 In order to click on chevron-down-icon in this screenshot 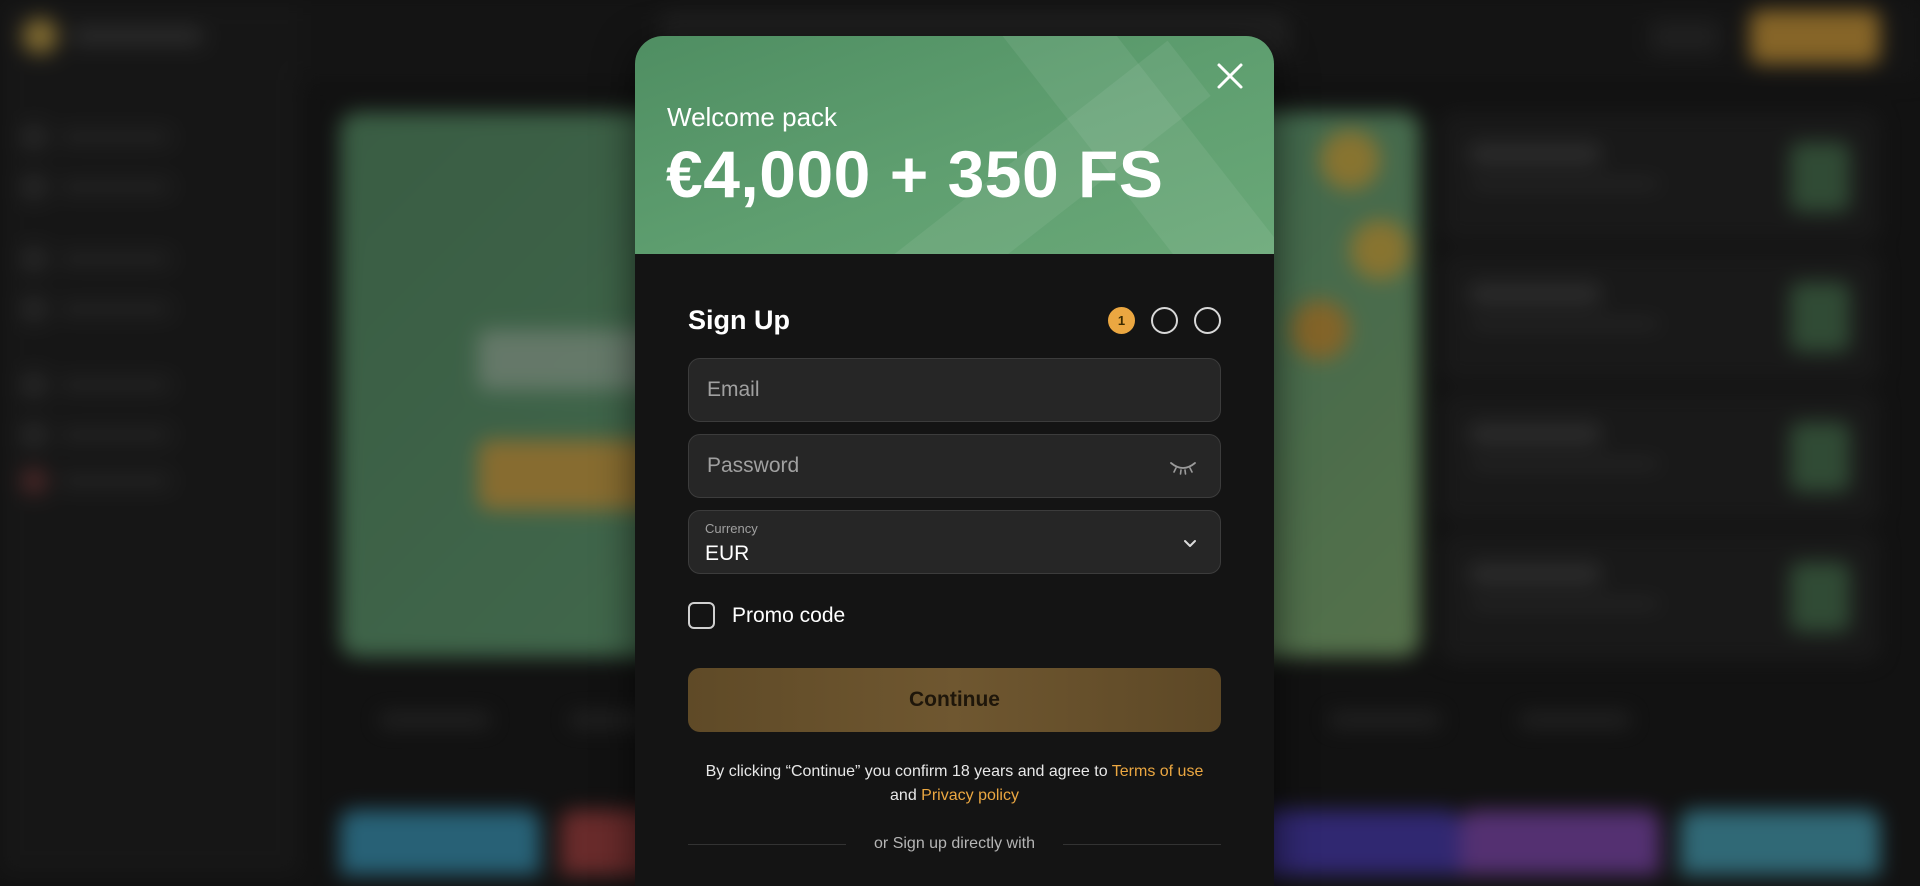, I will do `click(1190, 543)`.